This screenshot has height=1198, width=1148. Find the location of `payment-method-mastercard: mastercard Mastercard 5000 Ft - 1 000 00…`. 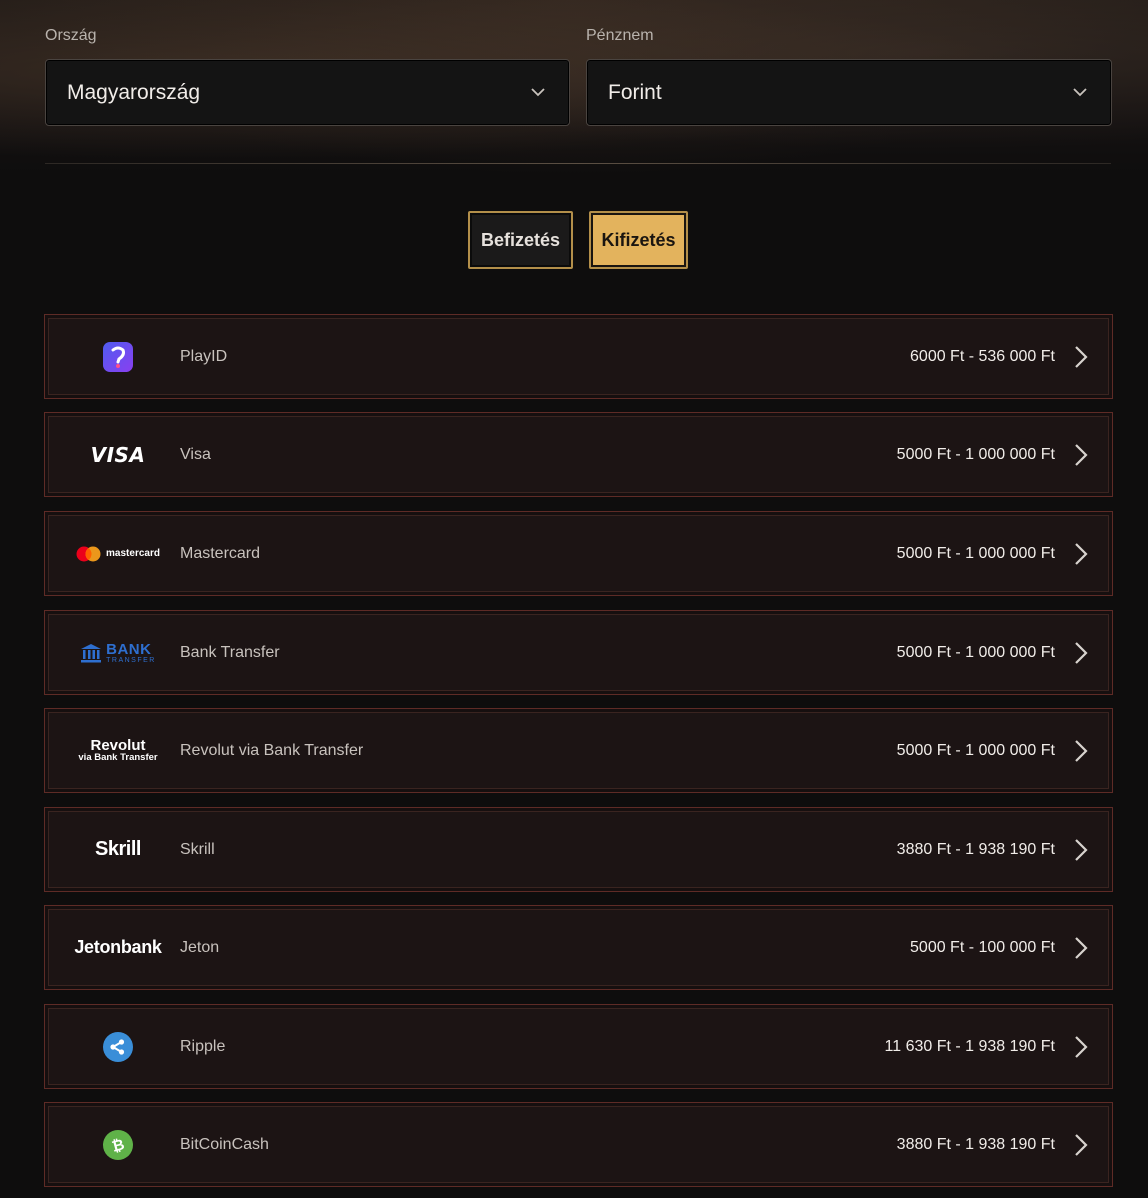

payment-method-mastercard: mastercard Mastercard 5000 Ft - 1 000 00… is located at coordinates (578, 553).